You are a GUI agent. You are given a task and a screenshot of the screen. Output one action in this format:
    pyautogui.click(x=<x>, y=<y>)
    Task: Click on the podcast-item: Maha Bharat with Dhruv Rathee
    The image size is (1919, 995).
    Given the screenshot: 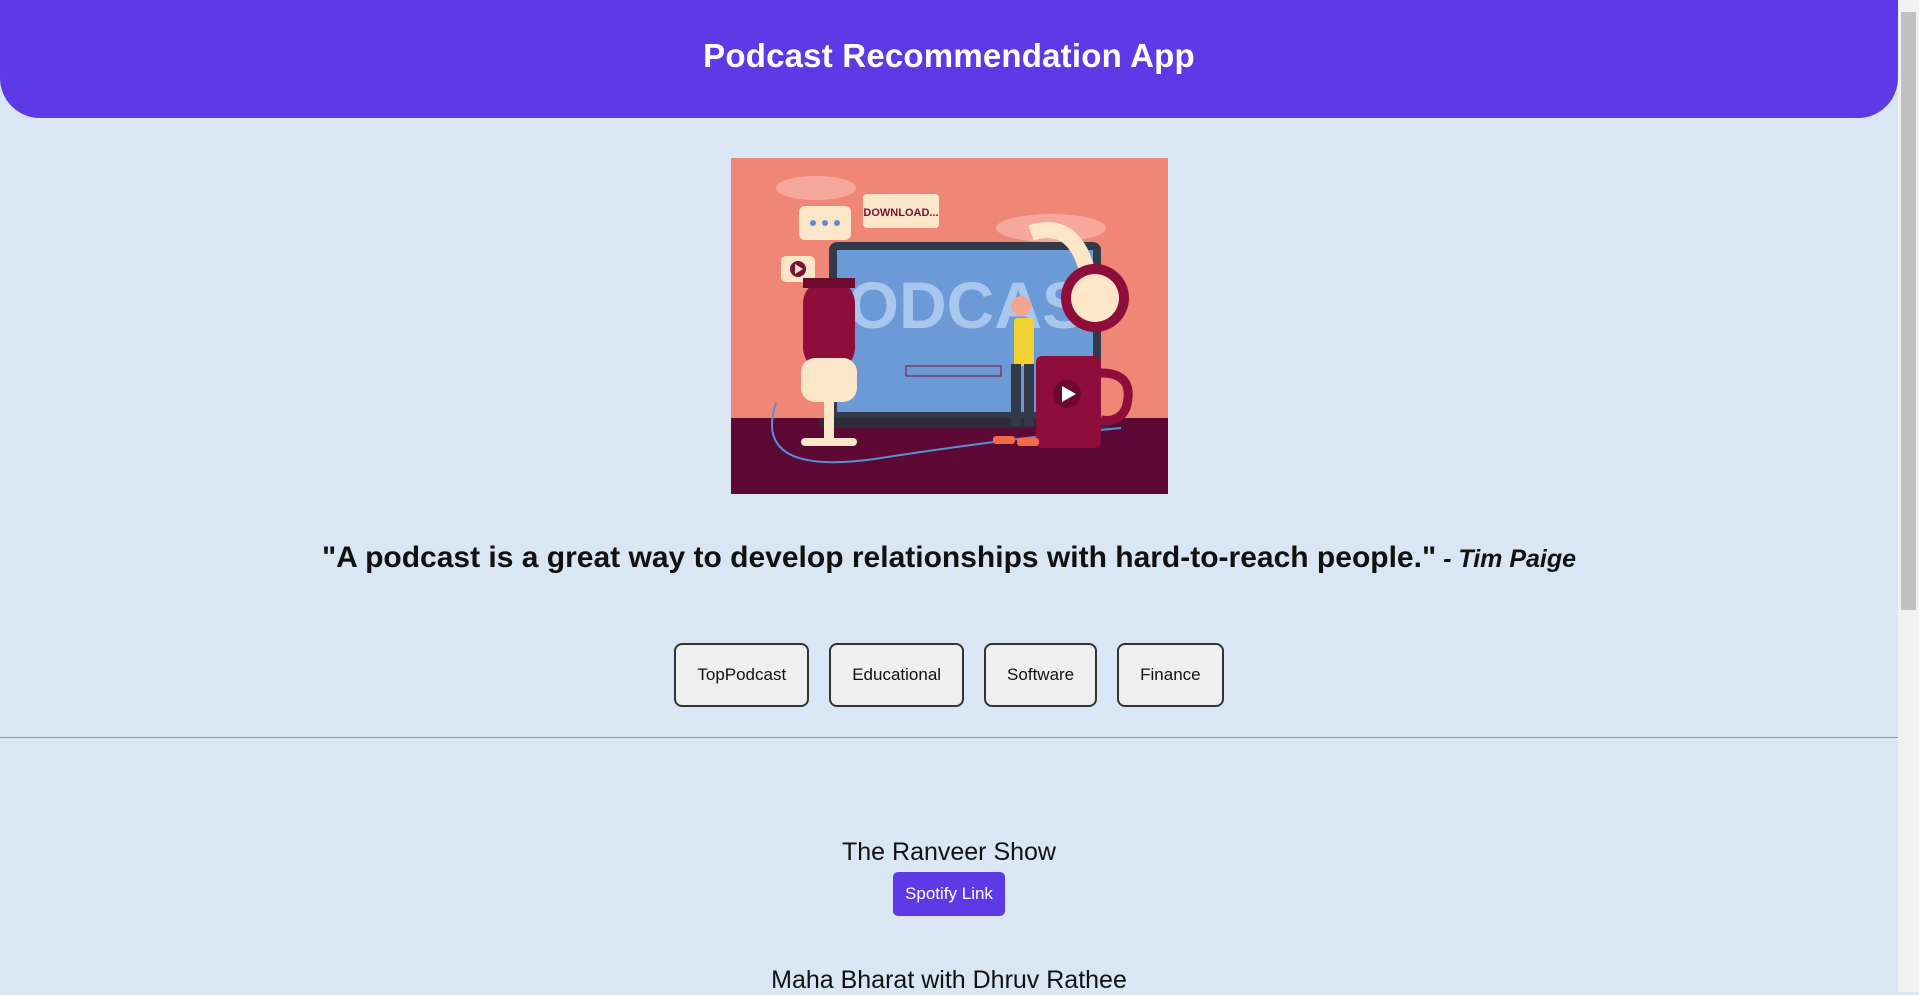 What is the action you would take?
    pyautogui.click(x=949, y=980)
    